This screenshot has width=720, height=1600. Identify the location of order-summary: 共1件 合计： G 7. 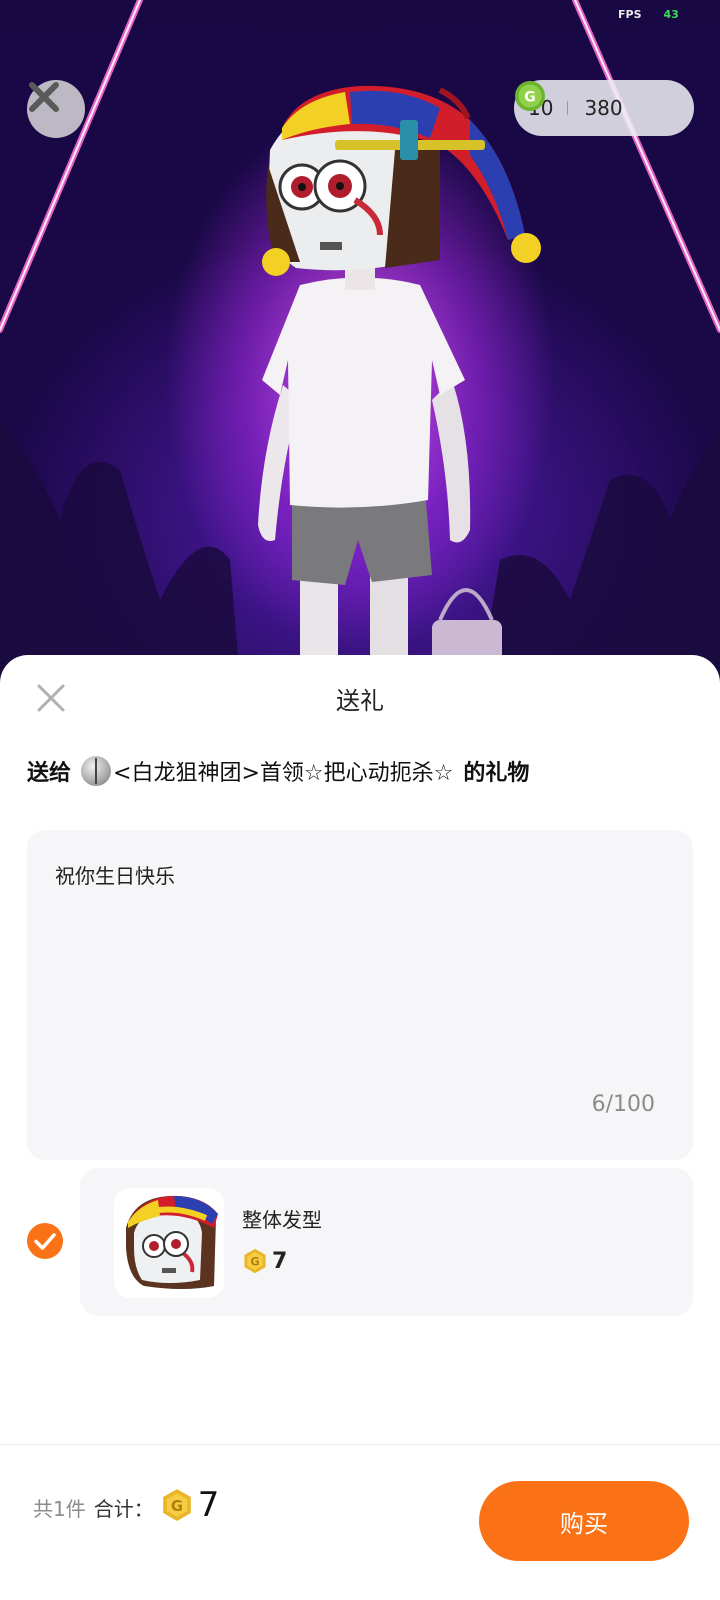
(126, 1505).